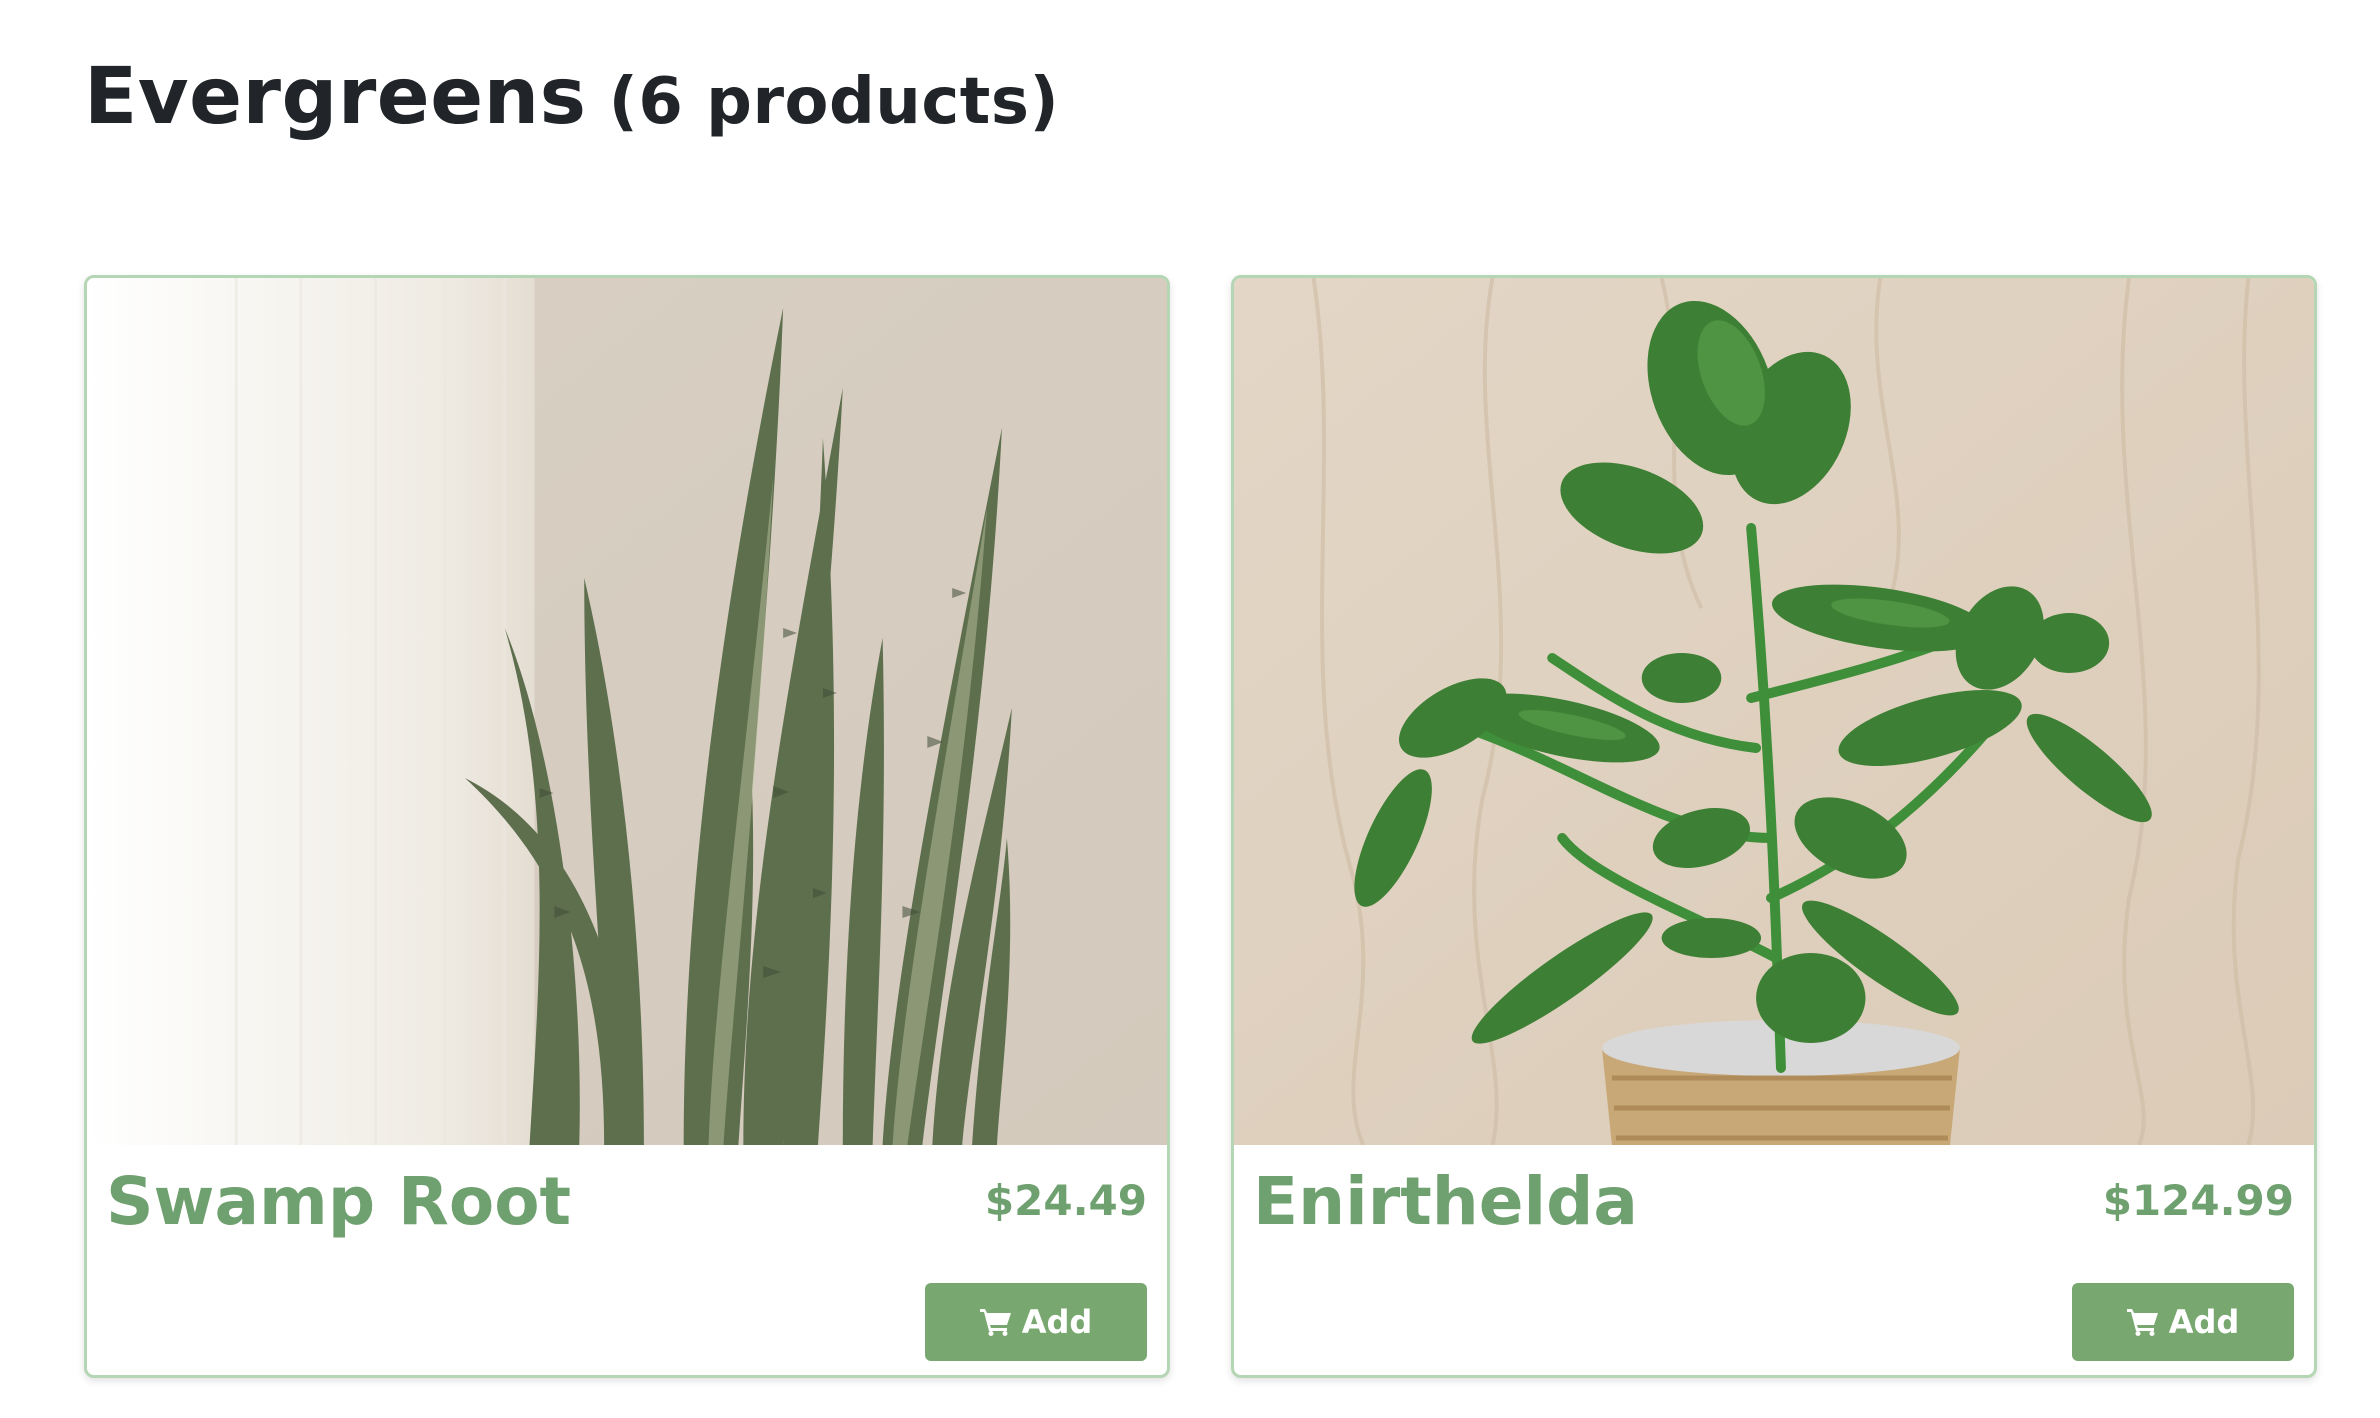  I want to click on category-title: Evergreens, so click(335, 97).